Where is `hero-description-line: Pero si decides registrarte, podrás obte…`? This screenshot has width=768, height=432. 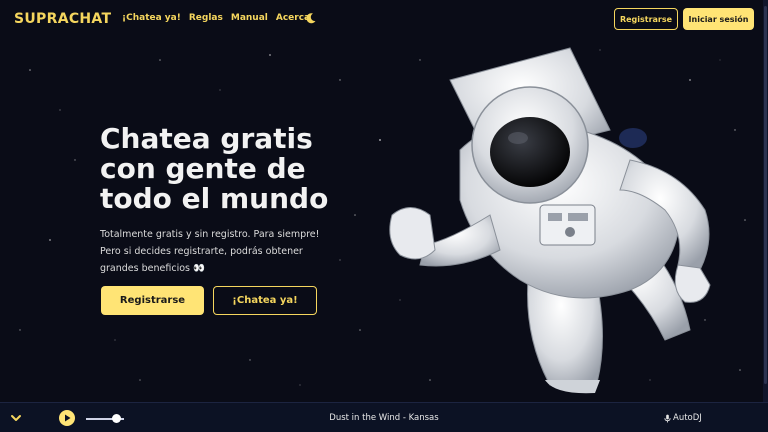 hero-description-line: Pero si decides registrarte, podrás obte… is located at coordinates (201, 251).